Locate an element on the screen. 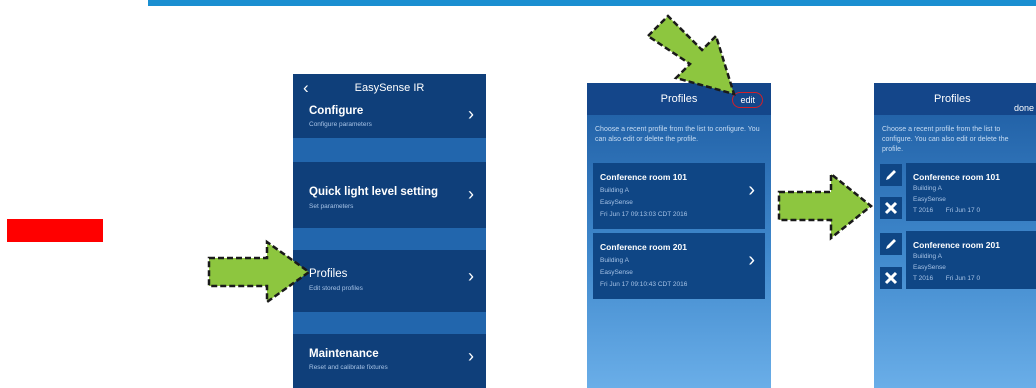 This screenshot has height=388, width=1036. top-accent-line is located at coordinates (592, 3).